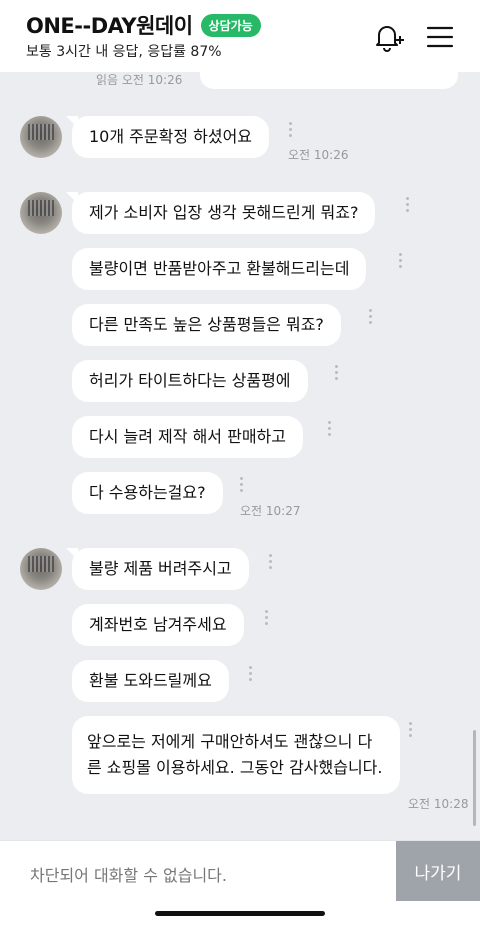 The height and width of the screenshot is (927, 480). I want to click on chat-header: ONE--DAY원데이 상담가능 보통 3시간 내 응답, 응답률 87%, so click(240, 36).